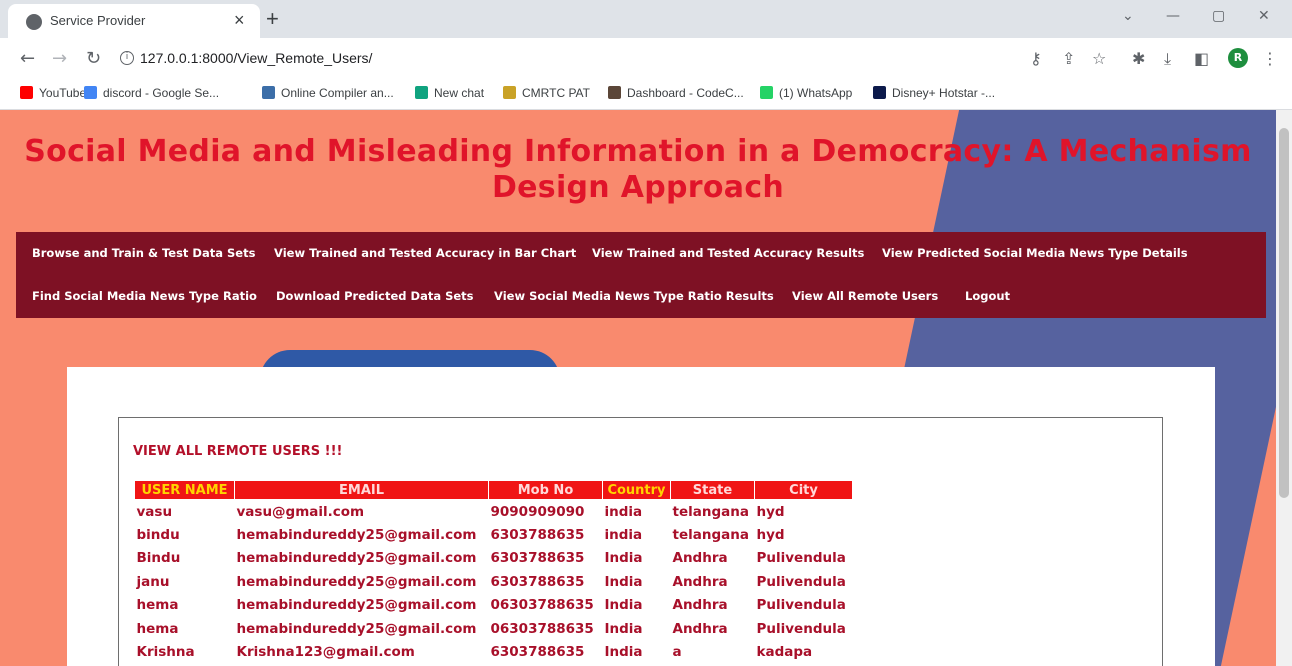 This screenshot has width=1292, height=666. Describe the element at coordinates (90, 92) in the screenshot. I see `google-icon` at that location.